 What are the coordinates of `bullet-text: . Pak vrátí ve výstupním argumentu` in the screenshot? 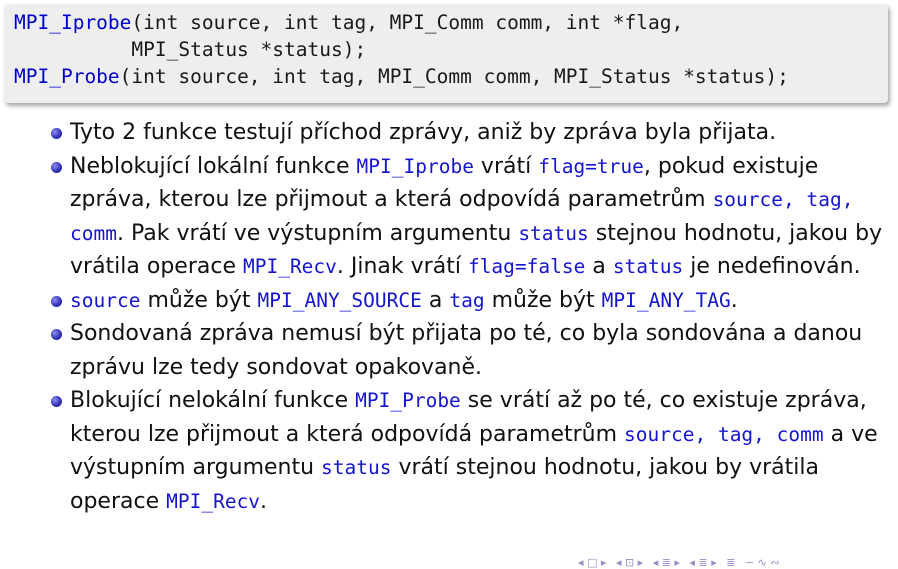 It's located at (317, 233).